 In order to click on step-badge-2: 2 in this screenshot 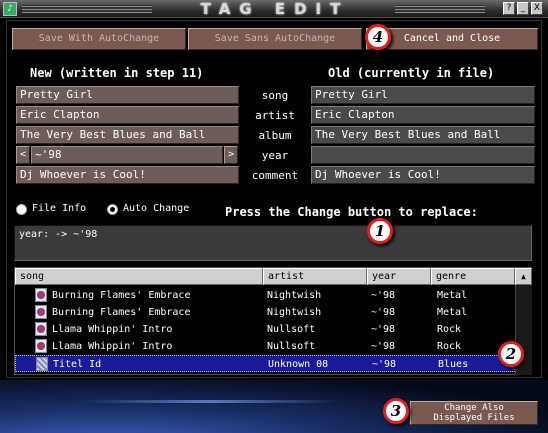, I will do `click(511, 354)`.